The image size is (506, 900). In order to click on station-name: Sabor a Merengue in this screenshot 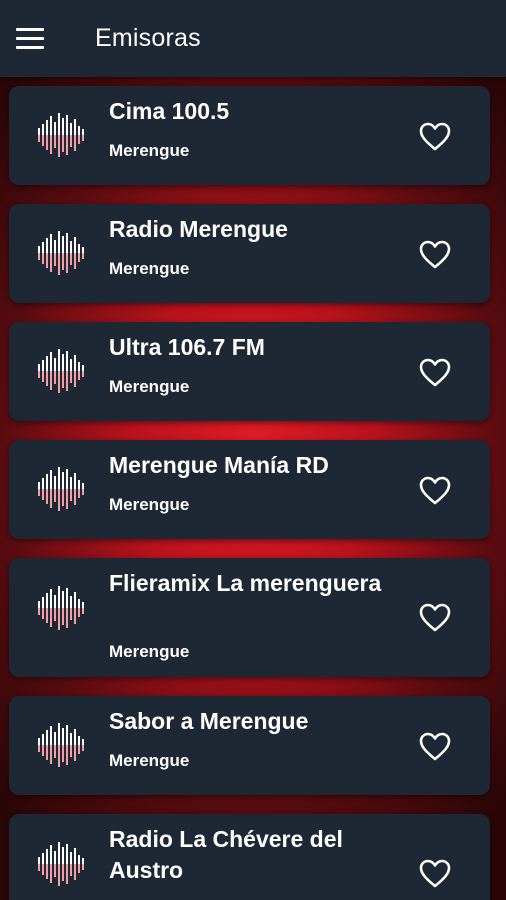, I will do `click(209, 721)`.